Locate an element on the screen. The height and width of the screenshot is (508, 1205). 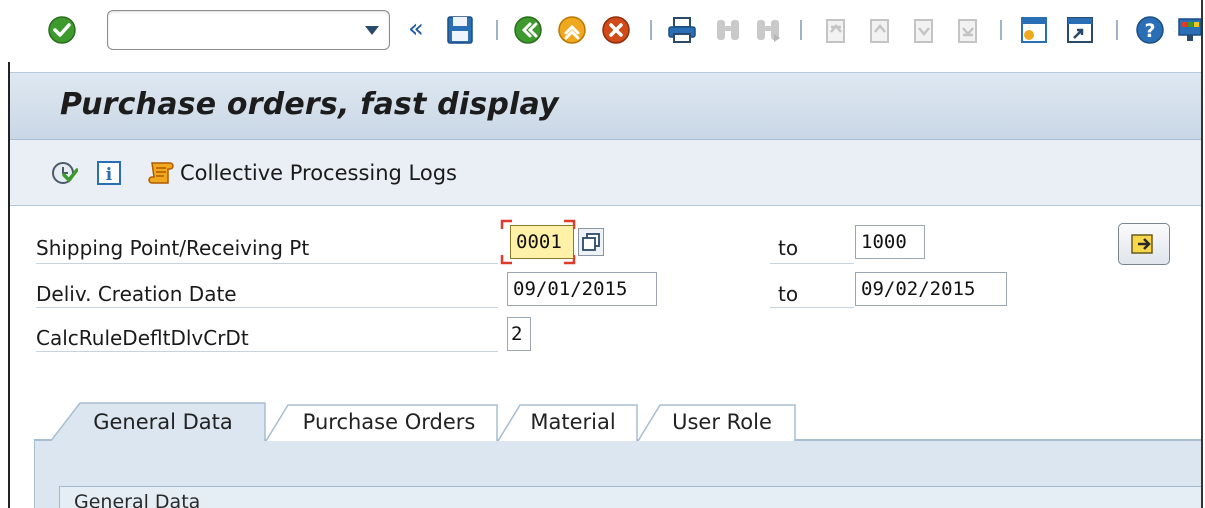
enter-icon is located at coordinates (62, 30).